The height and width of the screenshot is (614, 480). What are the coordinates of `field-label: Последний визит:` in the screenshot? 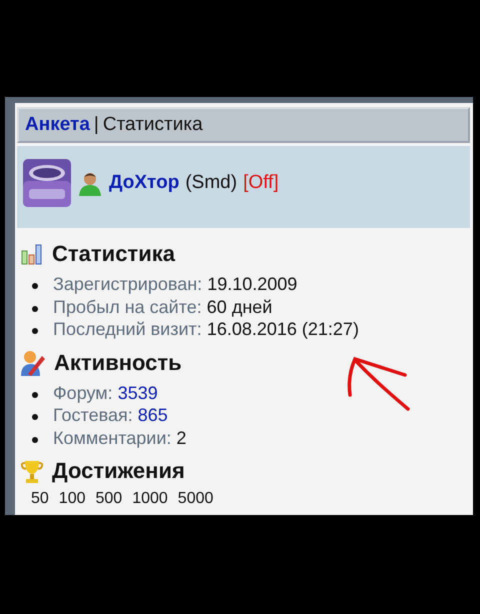 It's located at (127, 329).